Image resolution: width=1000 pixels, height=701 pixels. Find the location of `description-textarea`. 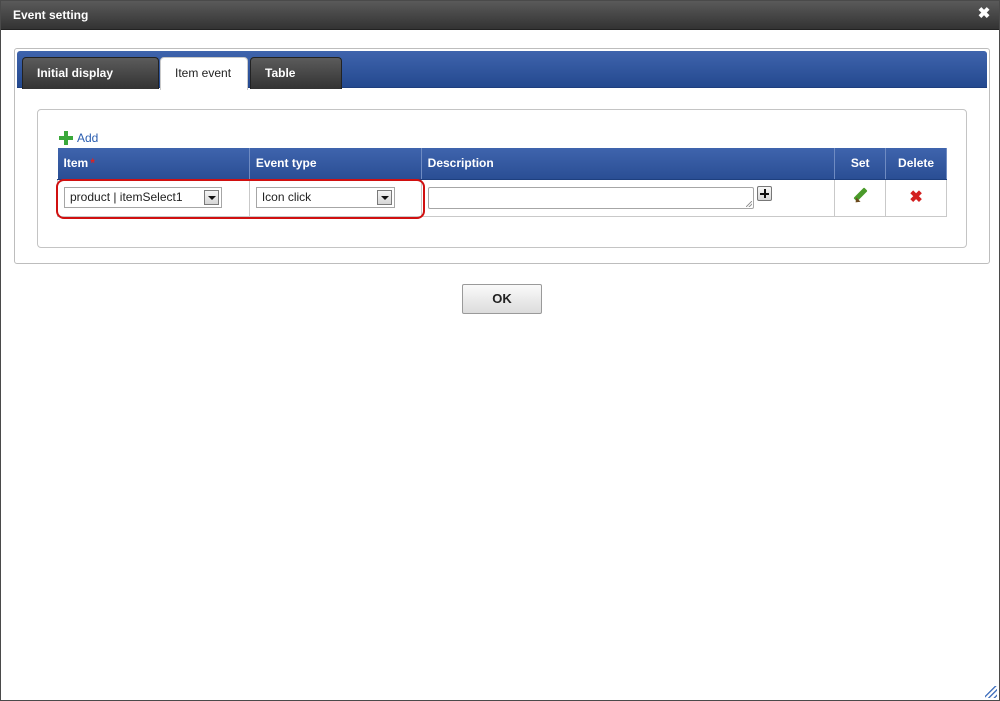

description-textarea is located at coordinates (590, 197).